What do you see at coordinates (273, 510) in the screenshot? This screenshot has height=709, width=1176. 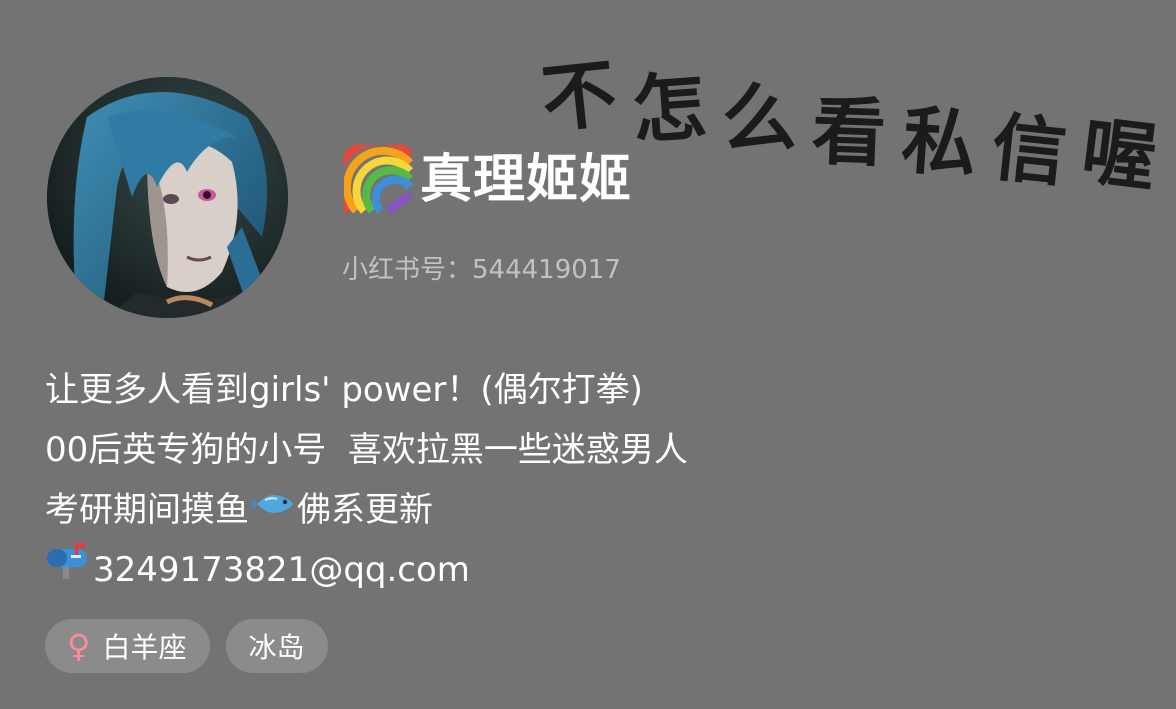 I see `fish-icon` at bounding box center [273, 510].